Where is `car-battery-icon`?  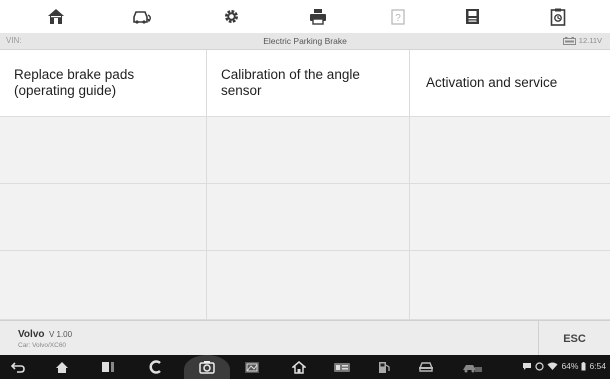
car-battery-icon is located at coordinates (569, 40).